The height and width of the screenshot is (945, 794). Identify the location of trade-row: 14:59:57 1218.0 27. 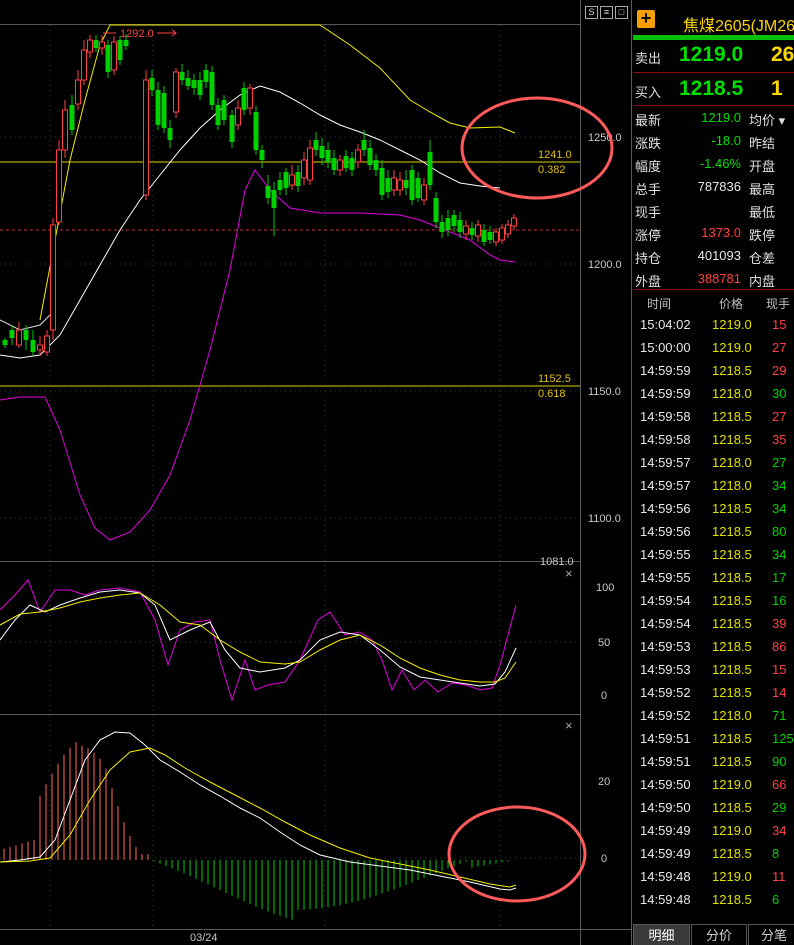
(713, 463).